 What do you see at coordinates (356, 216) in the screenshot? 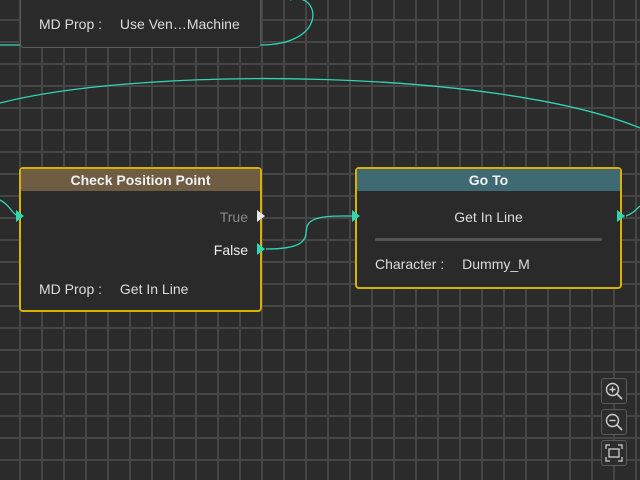
I see `goto-input-port` at bounding box center [356, 216].